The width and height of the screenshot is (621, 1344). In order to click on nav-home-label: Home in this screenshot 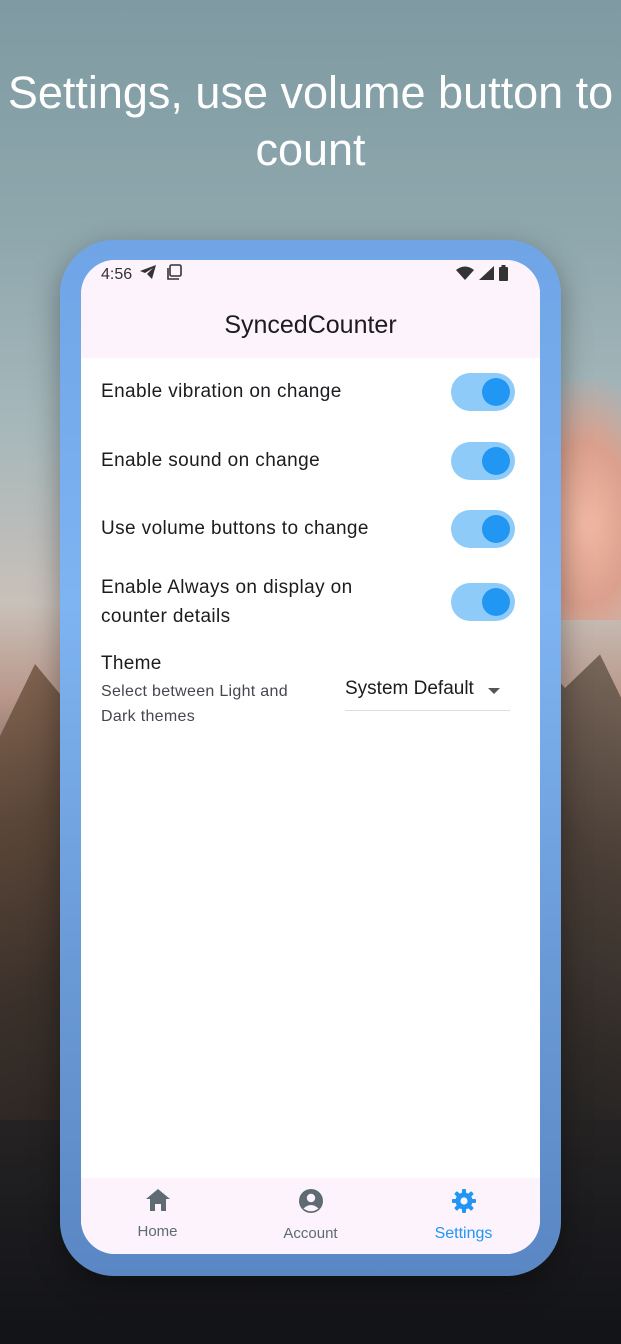, I will do `click(157, 1231)`.